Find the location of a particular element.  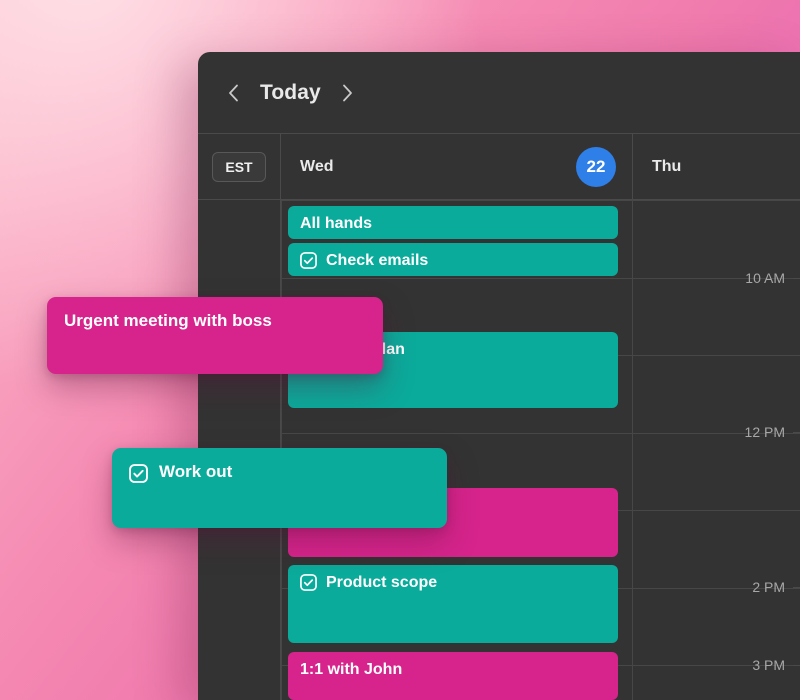

calendar-event-title: 1:1 with John is located at coordinates (351, 669).